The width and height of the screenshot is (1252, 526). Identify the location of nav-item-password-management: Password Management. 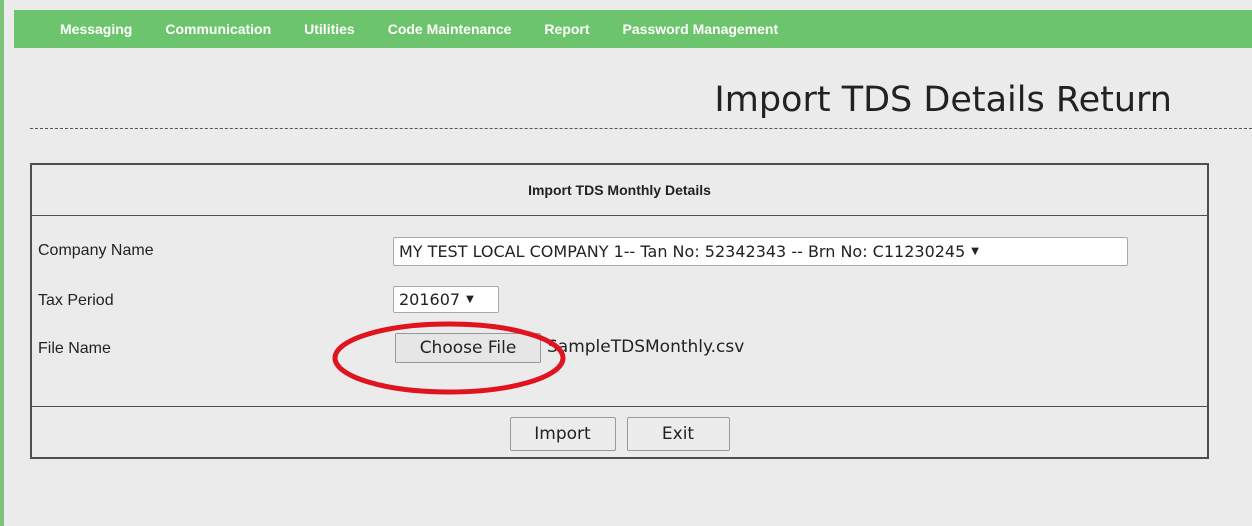
(701, 29).